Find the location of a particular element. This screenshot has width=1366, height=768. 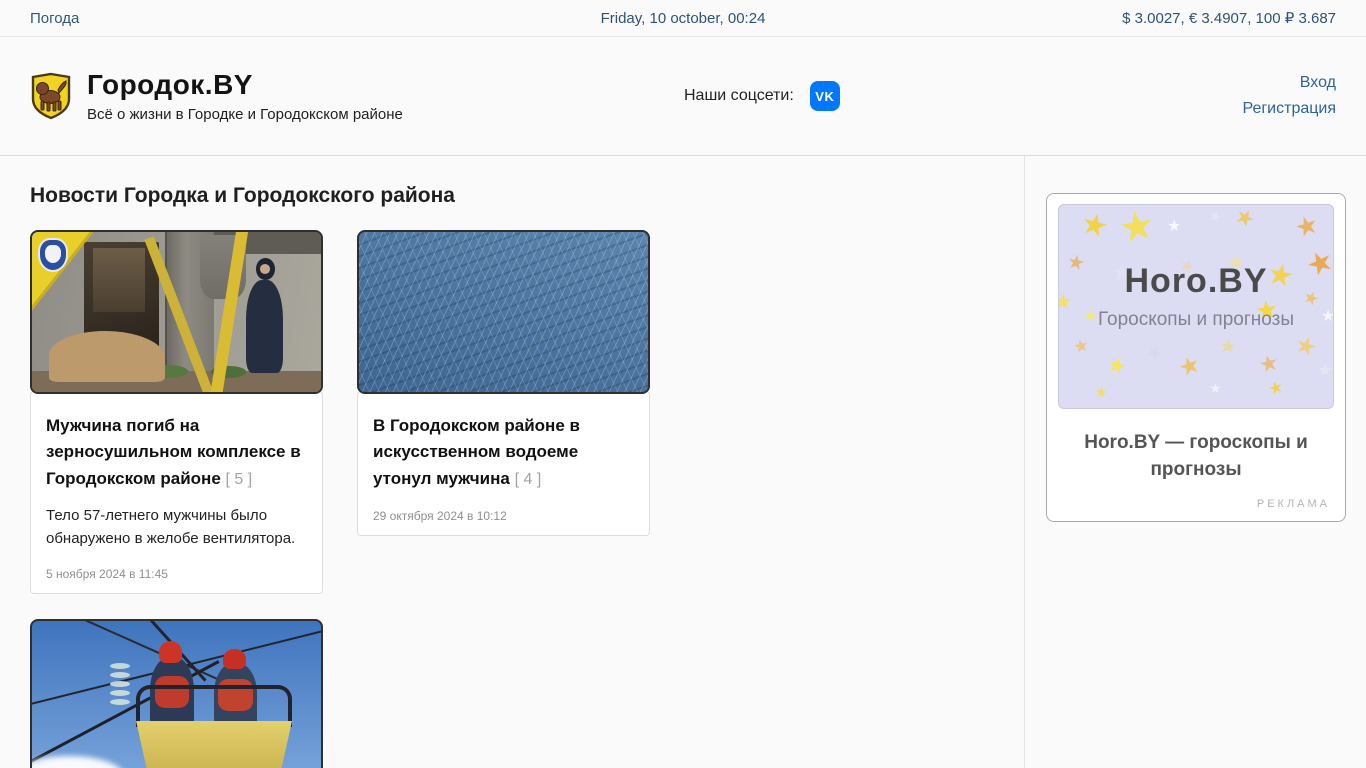

investigator-figure is located at coordinates (264, 326).